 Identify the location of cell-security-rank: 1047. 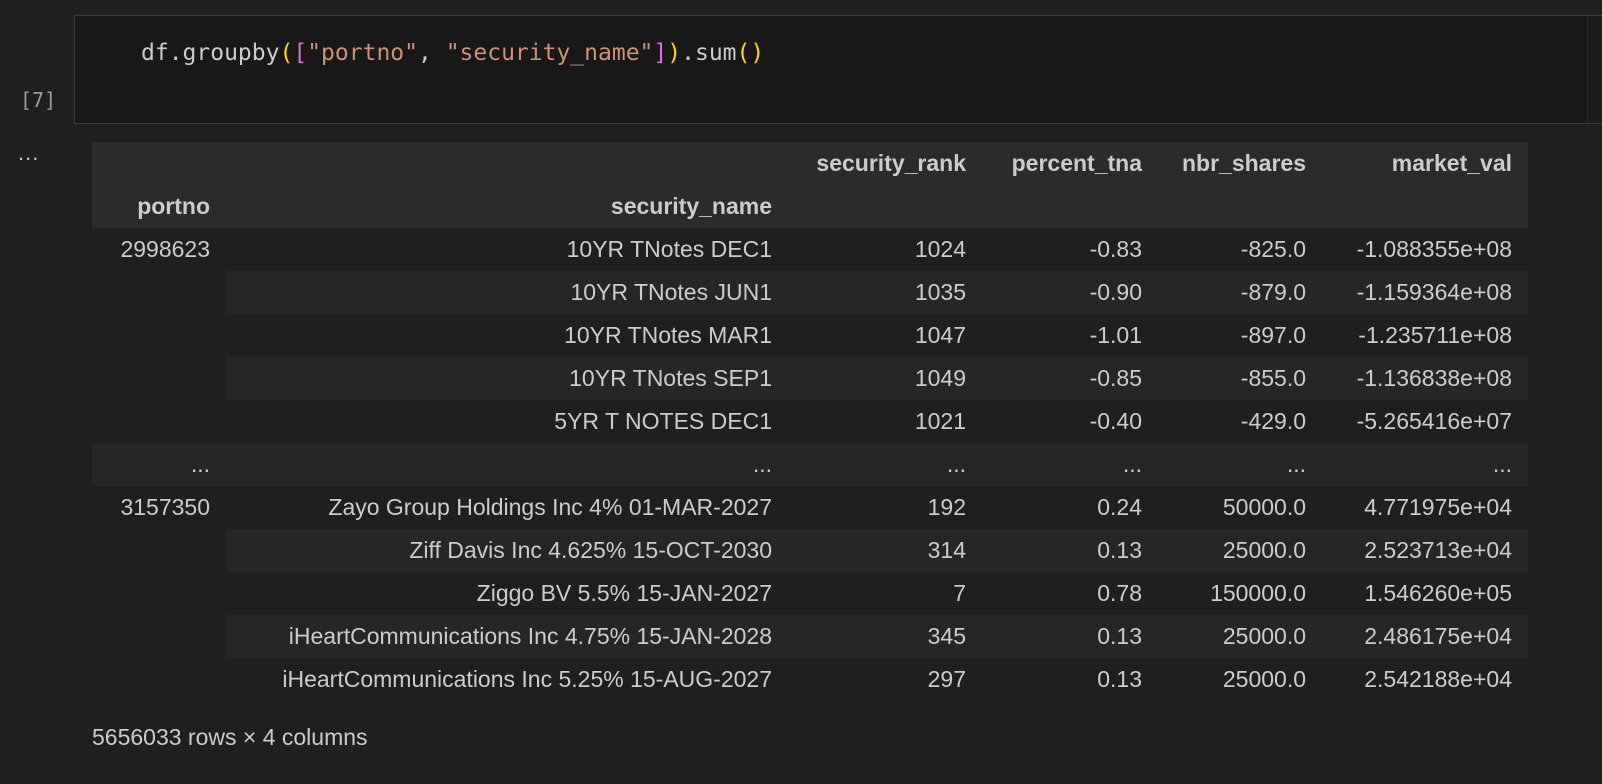
(885, 335).